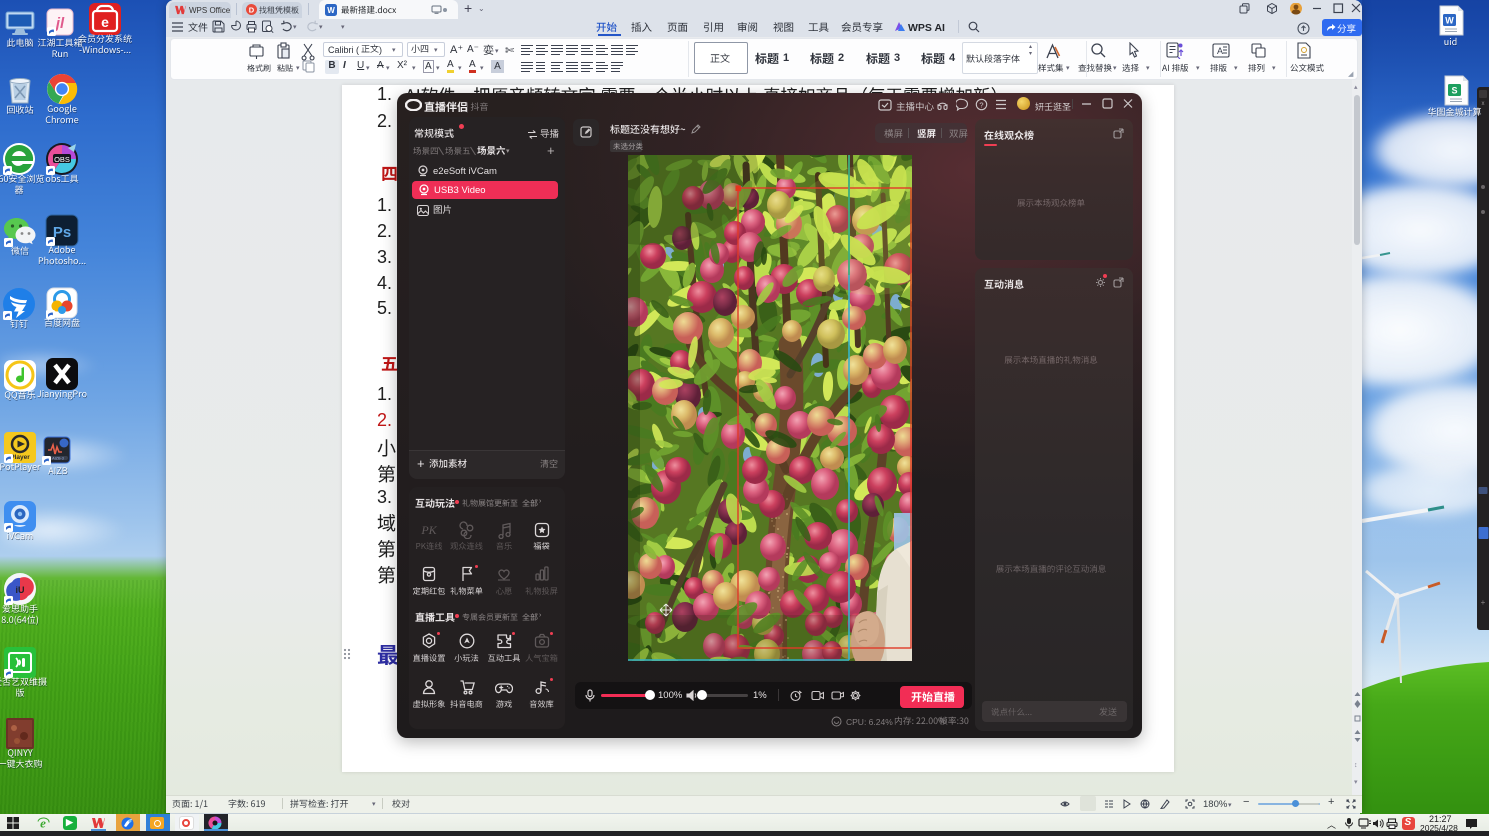  I want to click on svg-text: e, so click(105, 22).